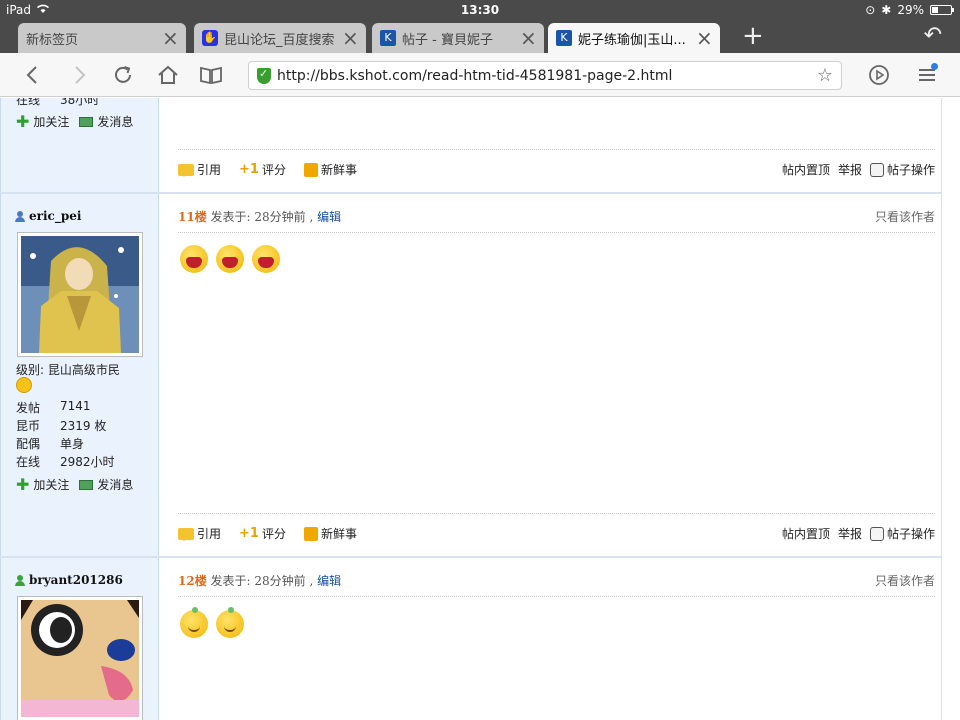 The width and height of the screenshot is (960, 720). What do you see at coordinates (556, 580) in the screenshot?
I see `post-header: 12楼 发表于: 28分钟前 , 编辑 只看该作者` at bounding box center [556, 580].